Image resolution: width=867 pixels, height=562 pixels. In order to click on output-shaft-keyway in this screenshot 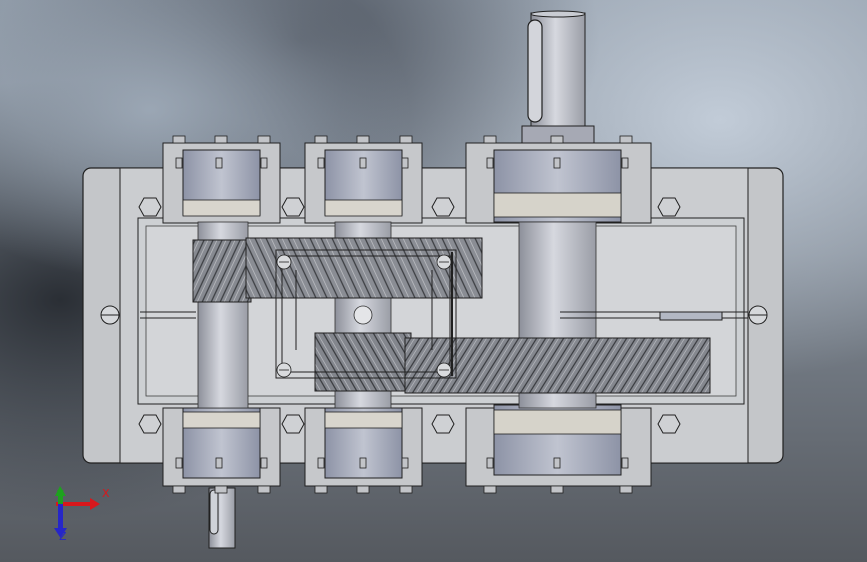, I will do `click(535, 71)`.